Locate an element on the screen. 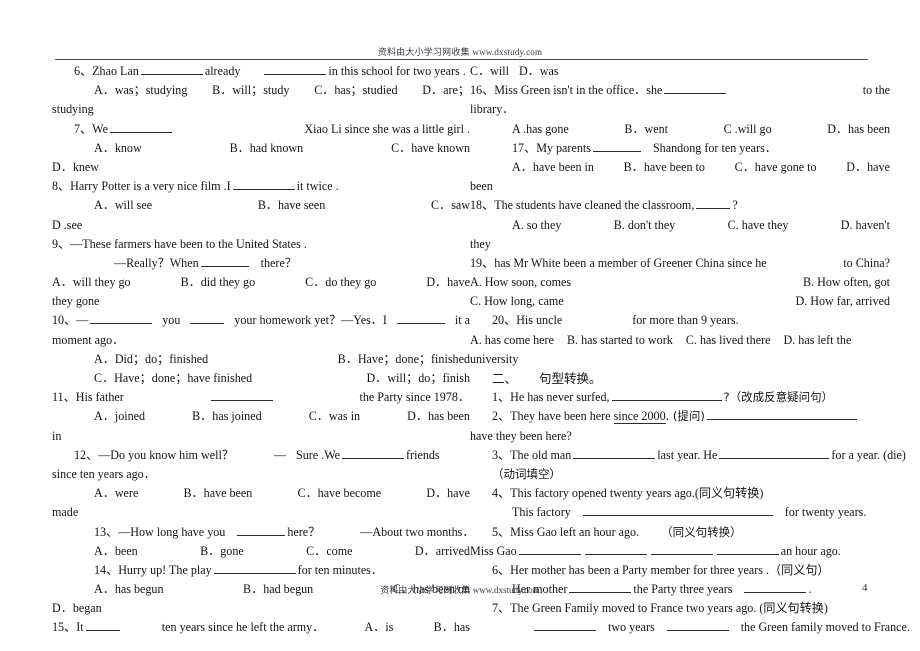  q16-option-b: B．went is located at coordinates (646, 129).